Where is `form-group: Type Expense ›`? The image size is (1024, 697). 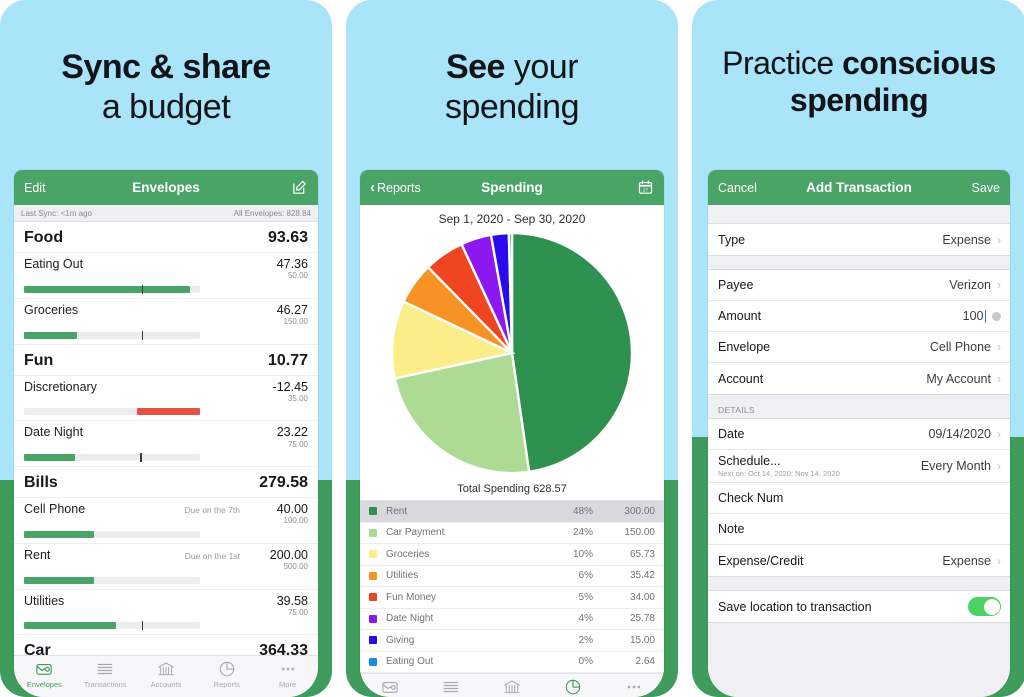
form-group: Type Expense › is located at coordinates (859, 239).